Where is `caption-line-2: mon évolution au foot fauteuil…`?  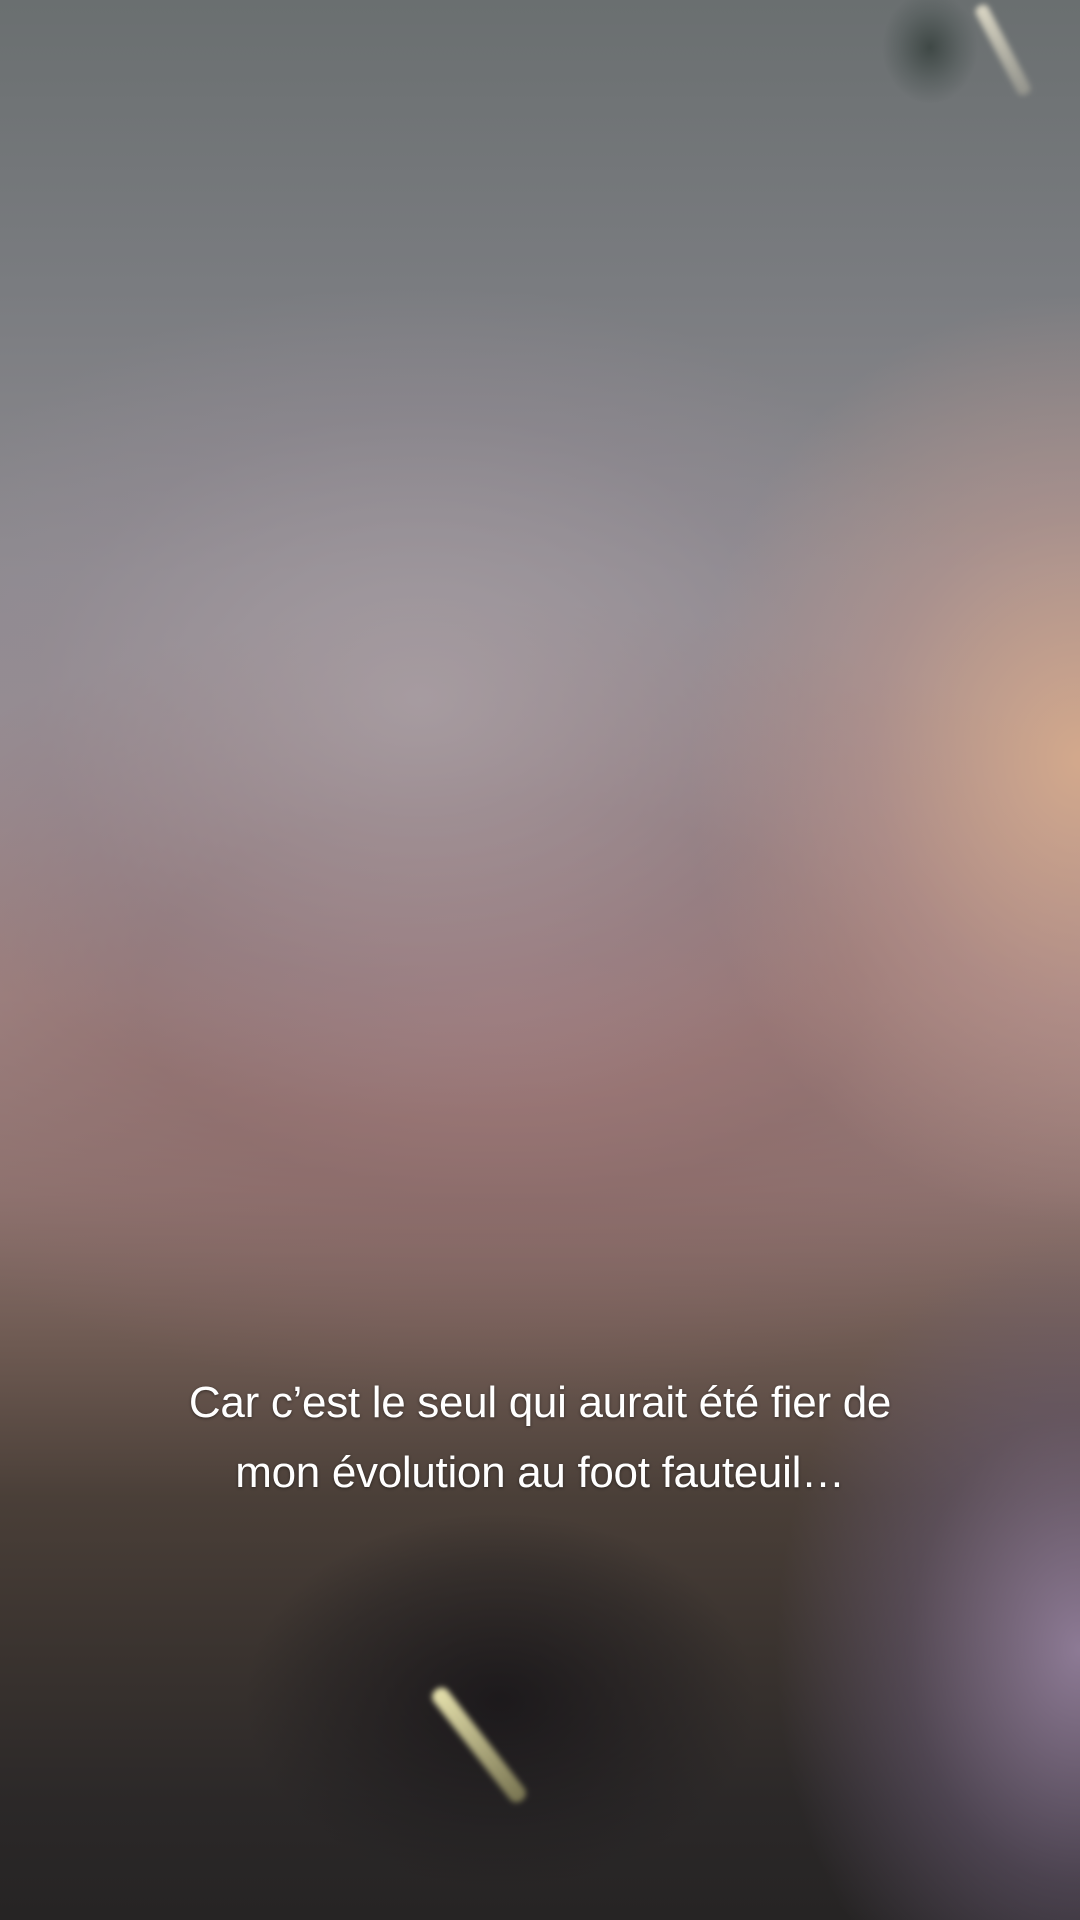 caption-line-2: mon évolution au foot fauteuil… is located at coordinates (540, 1472).